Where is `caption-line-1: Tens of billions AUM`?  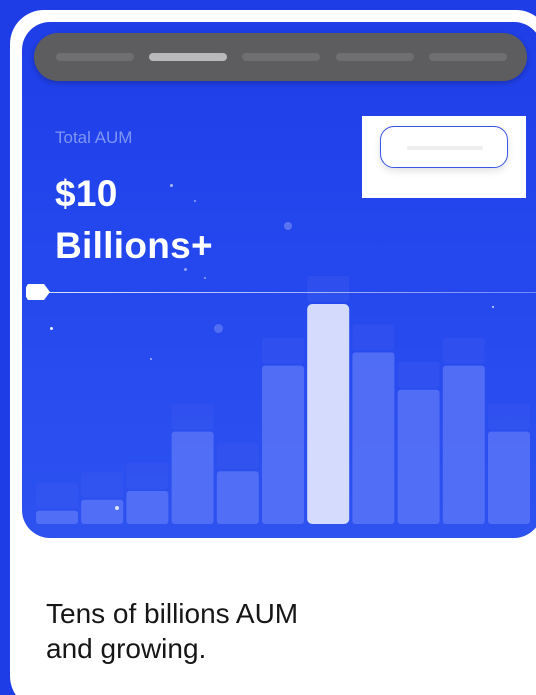
caption-line-1: Tens of billions AUM is located at coordinates (172, 613).